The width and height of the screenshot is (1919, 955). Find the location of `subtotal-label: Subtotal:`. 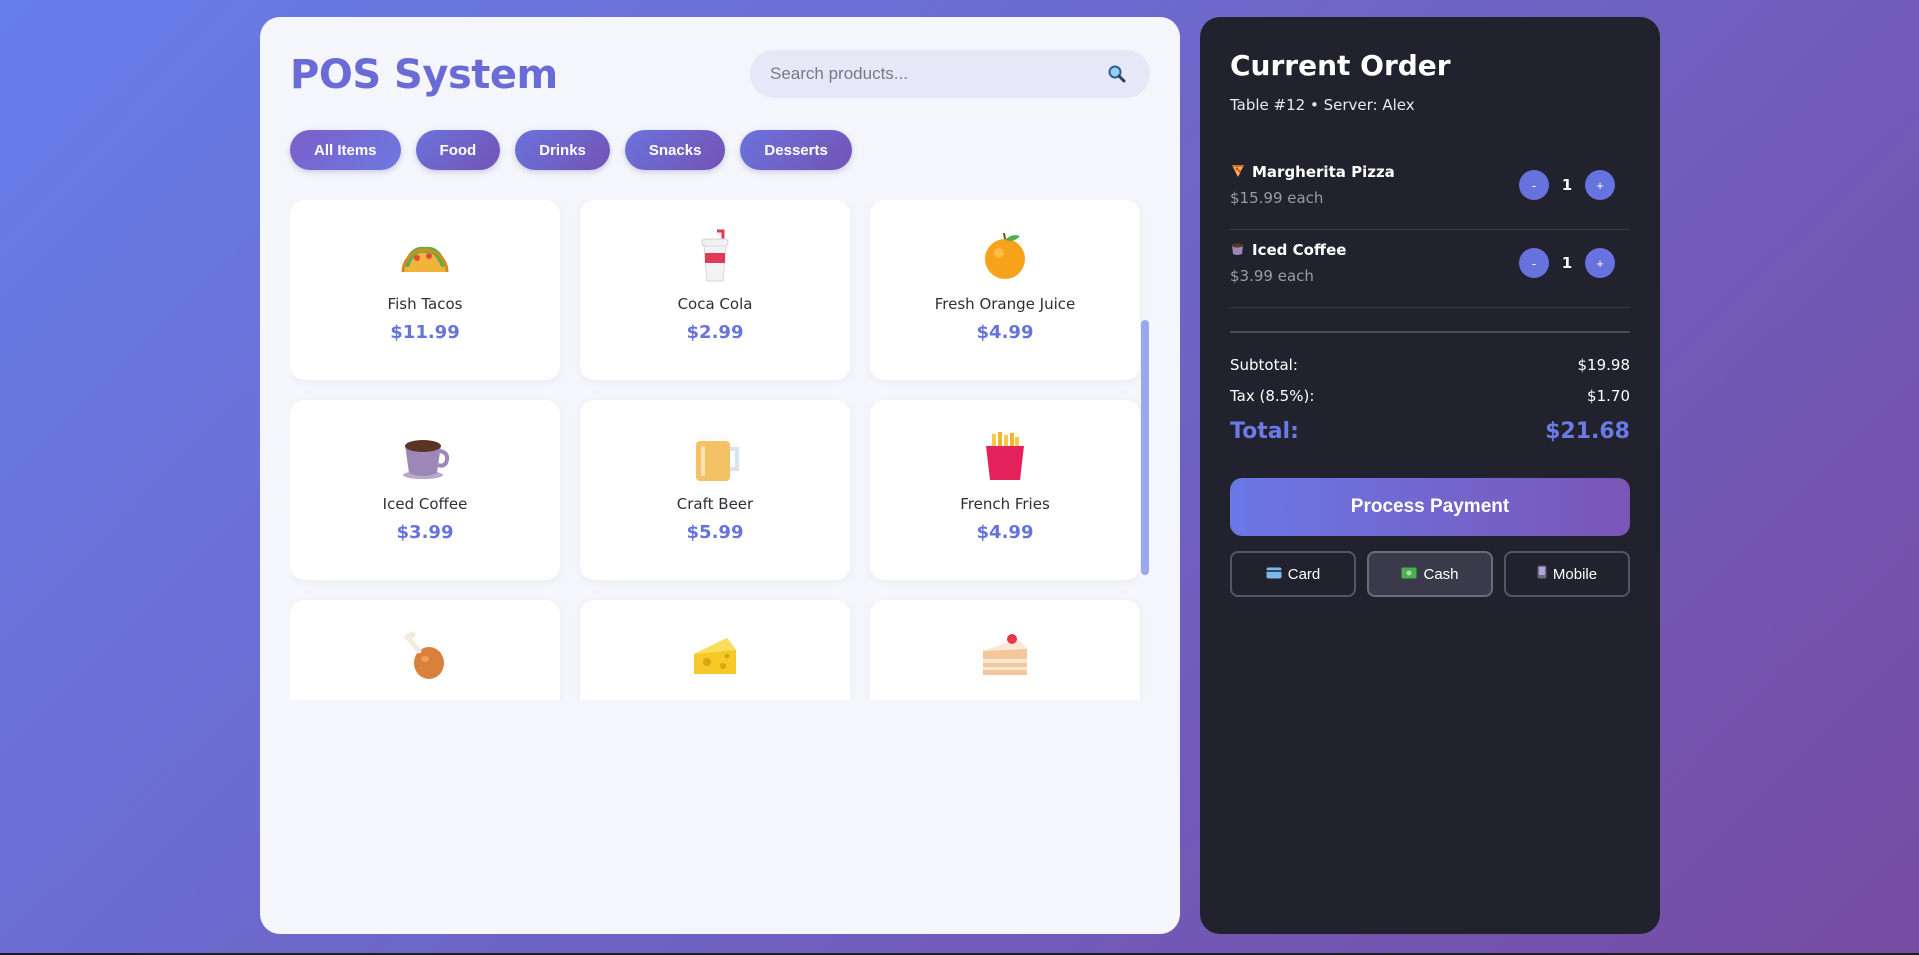

subtotal-label: Subtotal: is located at coordinates (1264, 365).